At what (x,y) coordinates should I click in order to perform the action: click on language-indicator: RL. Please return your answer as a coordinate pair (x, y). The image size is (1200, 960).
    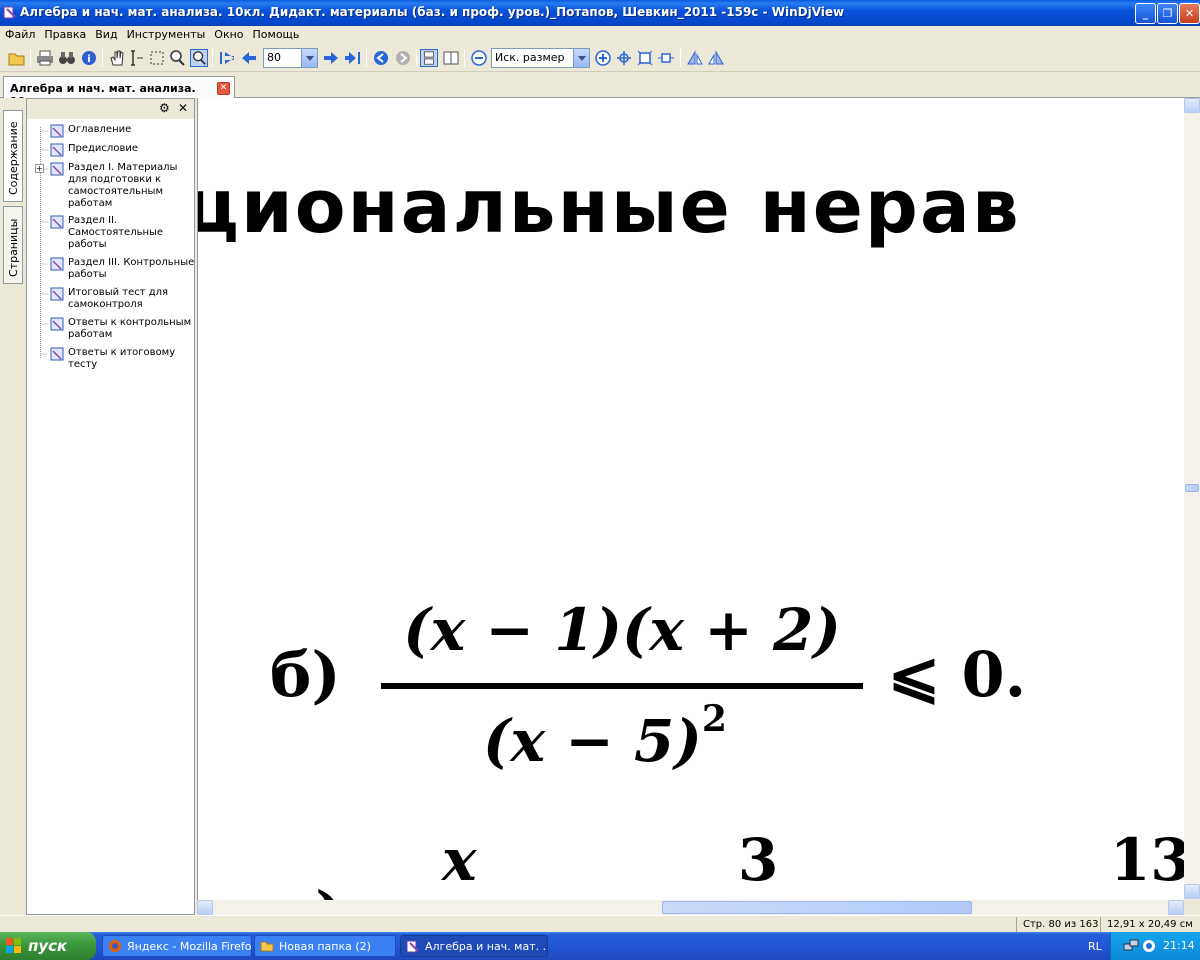
    Looking at the image, I should click on (1095, 946).